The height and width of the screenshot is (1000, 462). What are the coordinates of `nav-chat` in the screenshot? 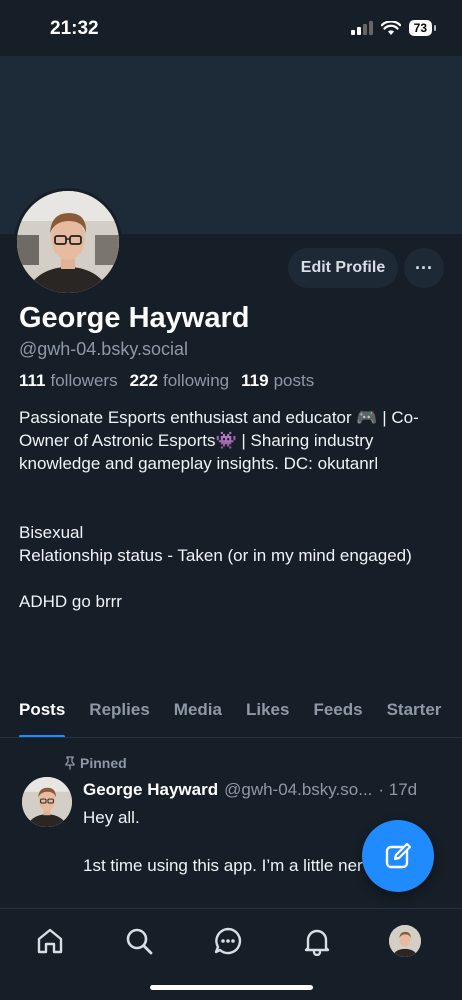 It's located at (228, 941).